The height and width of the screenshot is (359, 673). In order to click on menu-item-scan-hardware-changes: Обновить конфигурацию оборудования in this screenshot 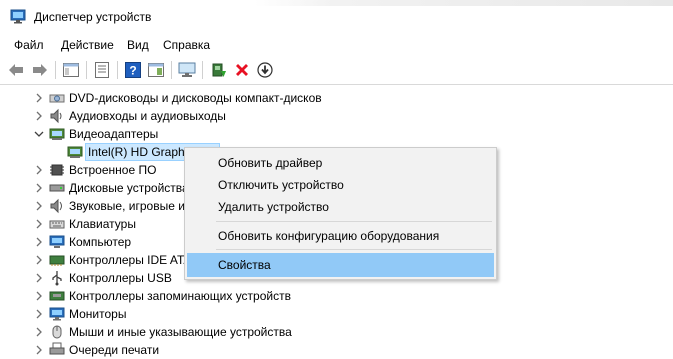, I will do `click(340, 236)`.